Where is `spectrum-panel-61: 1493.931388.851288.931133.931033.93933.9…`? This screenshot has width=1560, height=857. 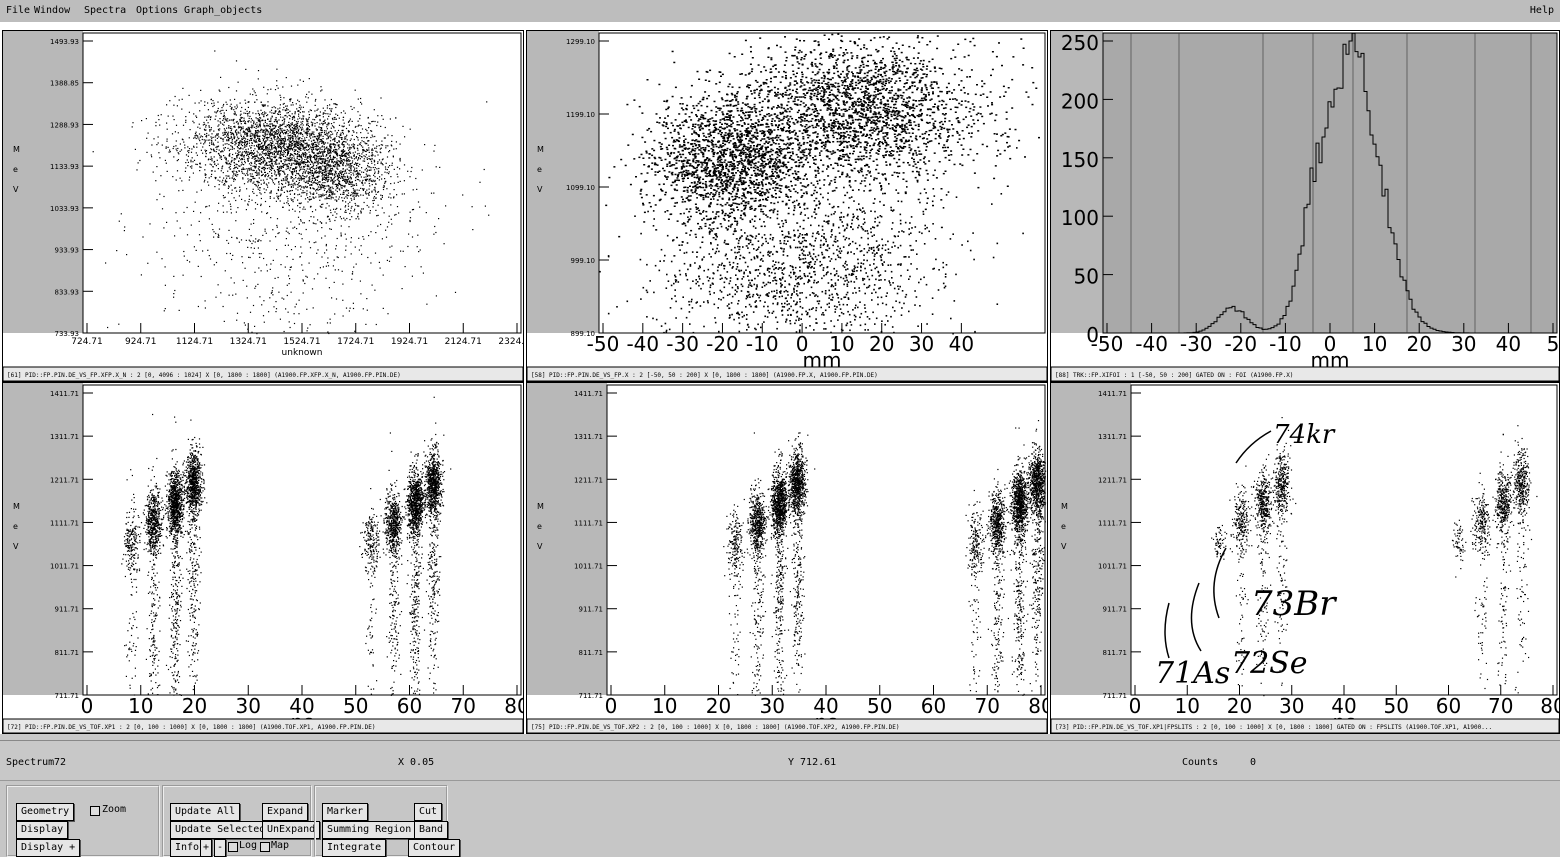
spectrum-panel-61: 1493.931388.851288.931133.931033.93933.9… is located at coordinates (263, 206).